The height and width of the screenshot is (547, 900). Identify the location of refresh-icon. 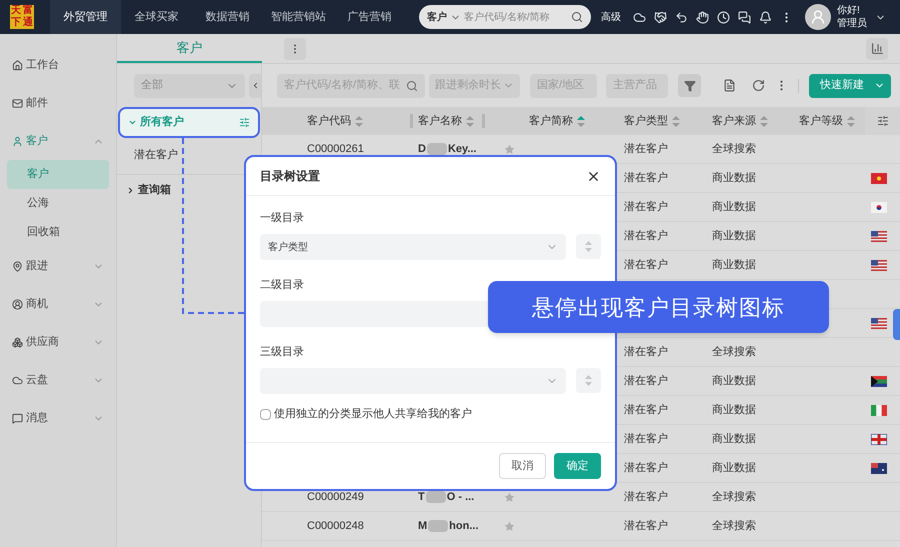
(758, 85).